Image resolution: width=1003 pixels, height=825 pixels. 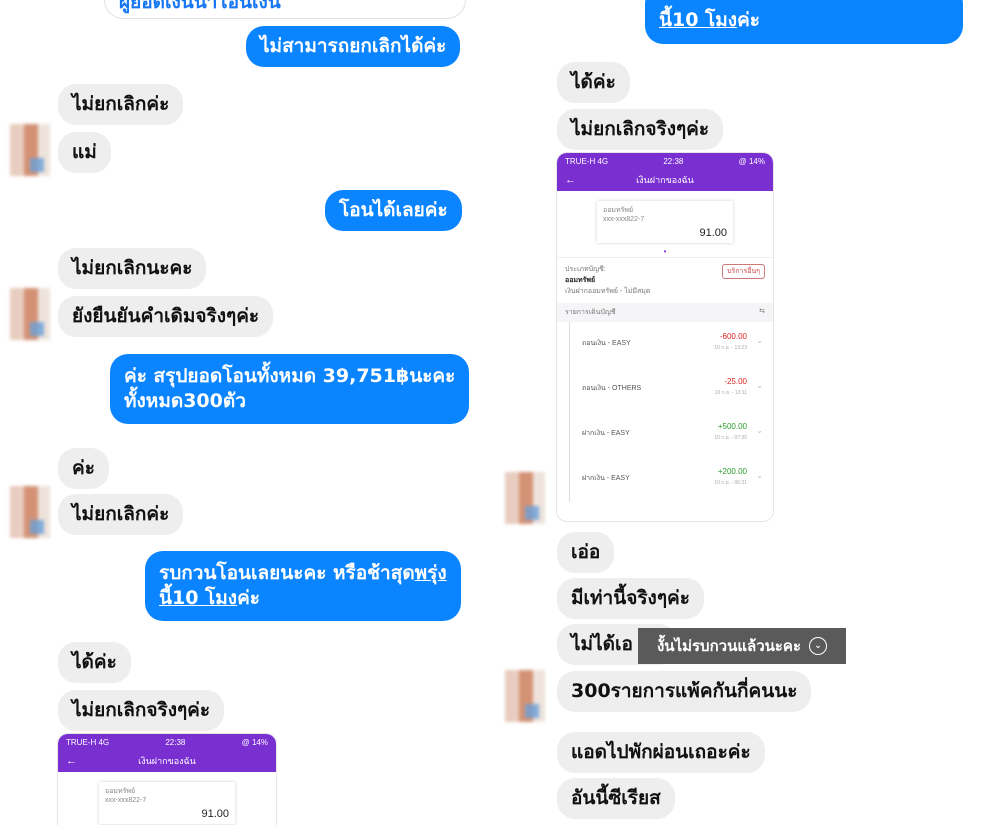 I want to click on message-bubble-in: มีเท่านี้จริงๆค่ะ, so click(x=630, y=598).